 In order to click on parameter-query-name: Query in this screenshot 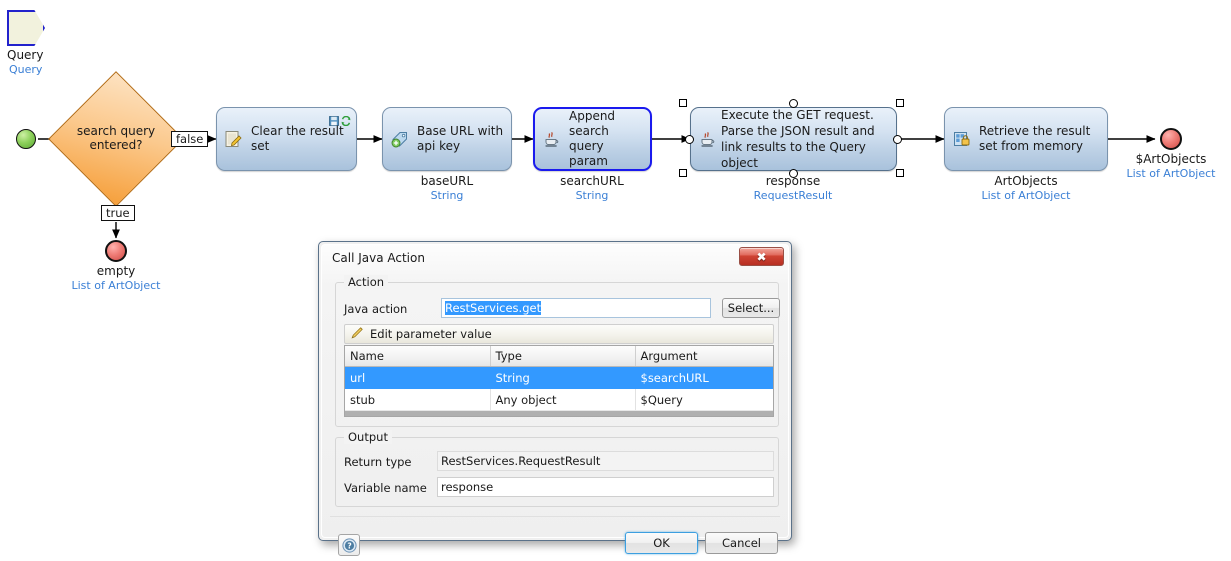, I will do `click(25, 55)`.